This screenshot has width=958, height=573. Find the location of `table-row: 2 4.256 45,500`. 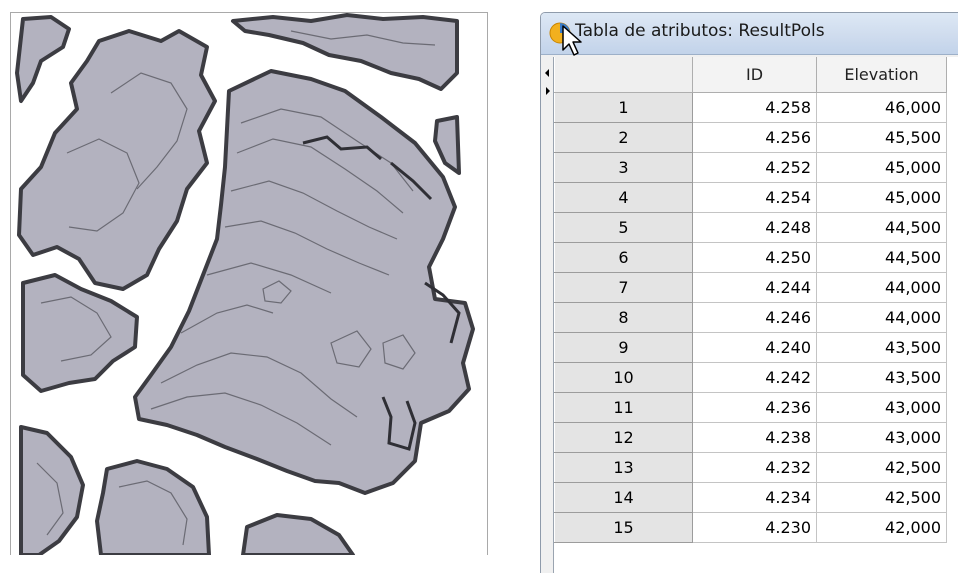

table-row: 2 4.256 45,500 is located at coordinates (750, 137).